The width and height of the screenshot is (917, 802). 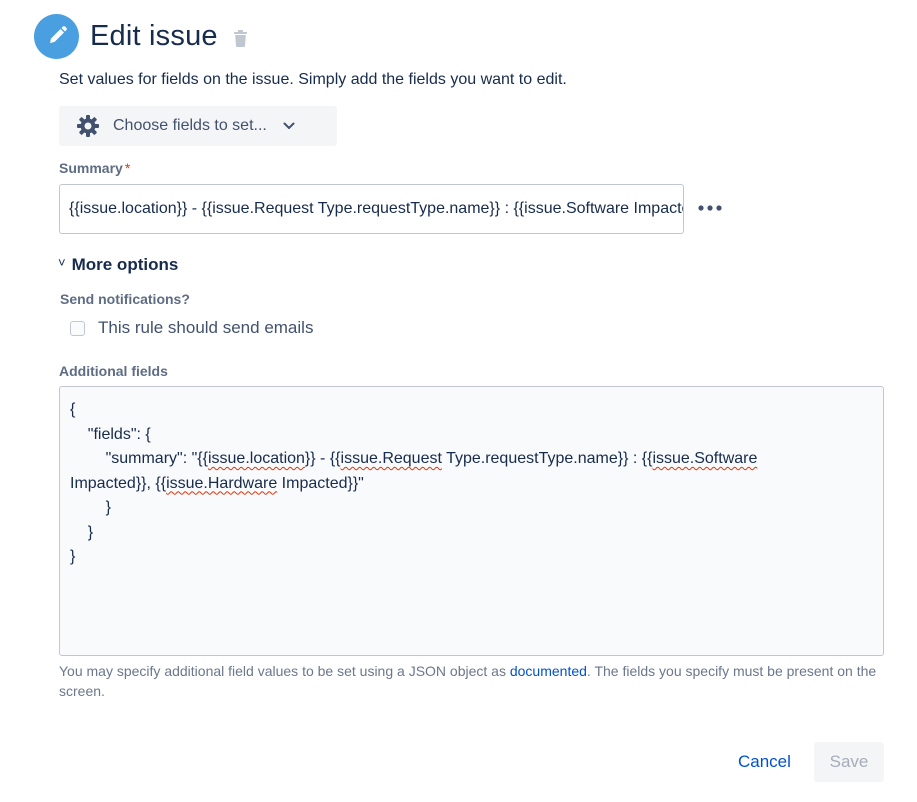 I want to click on send-emails-checkbox, so click(x=77, y=328).